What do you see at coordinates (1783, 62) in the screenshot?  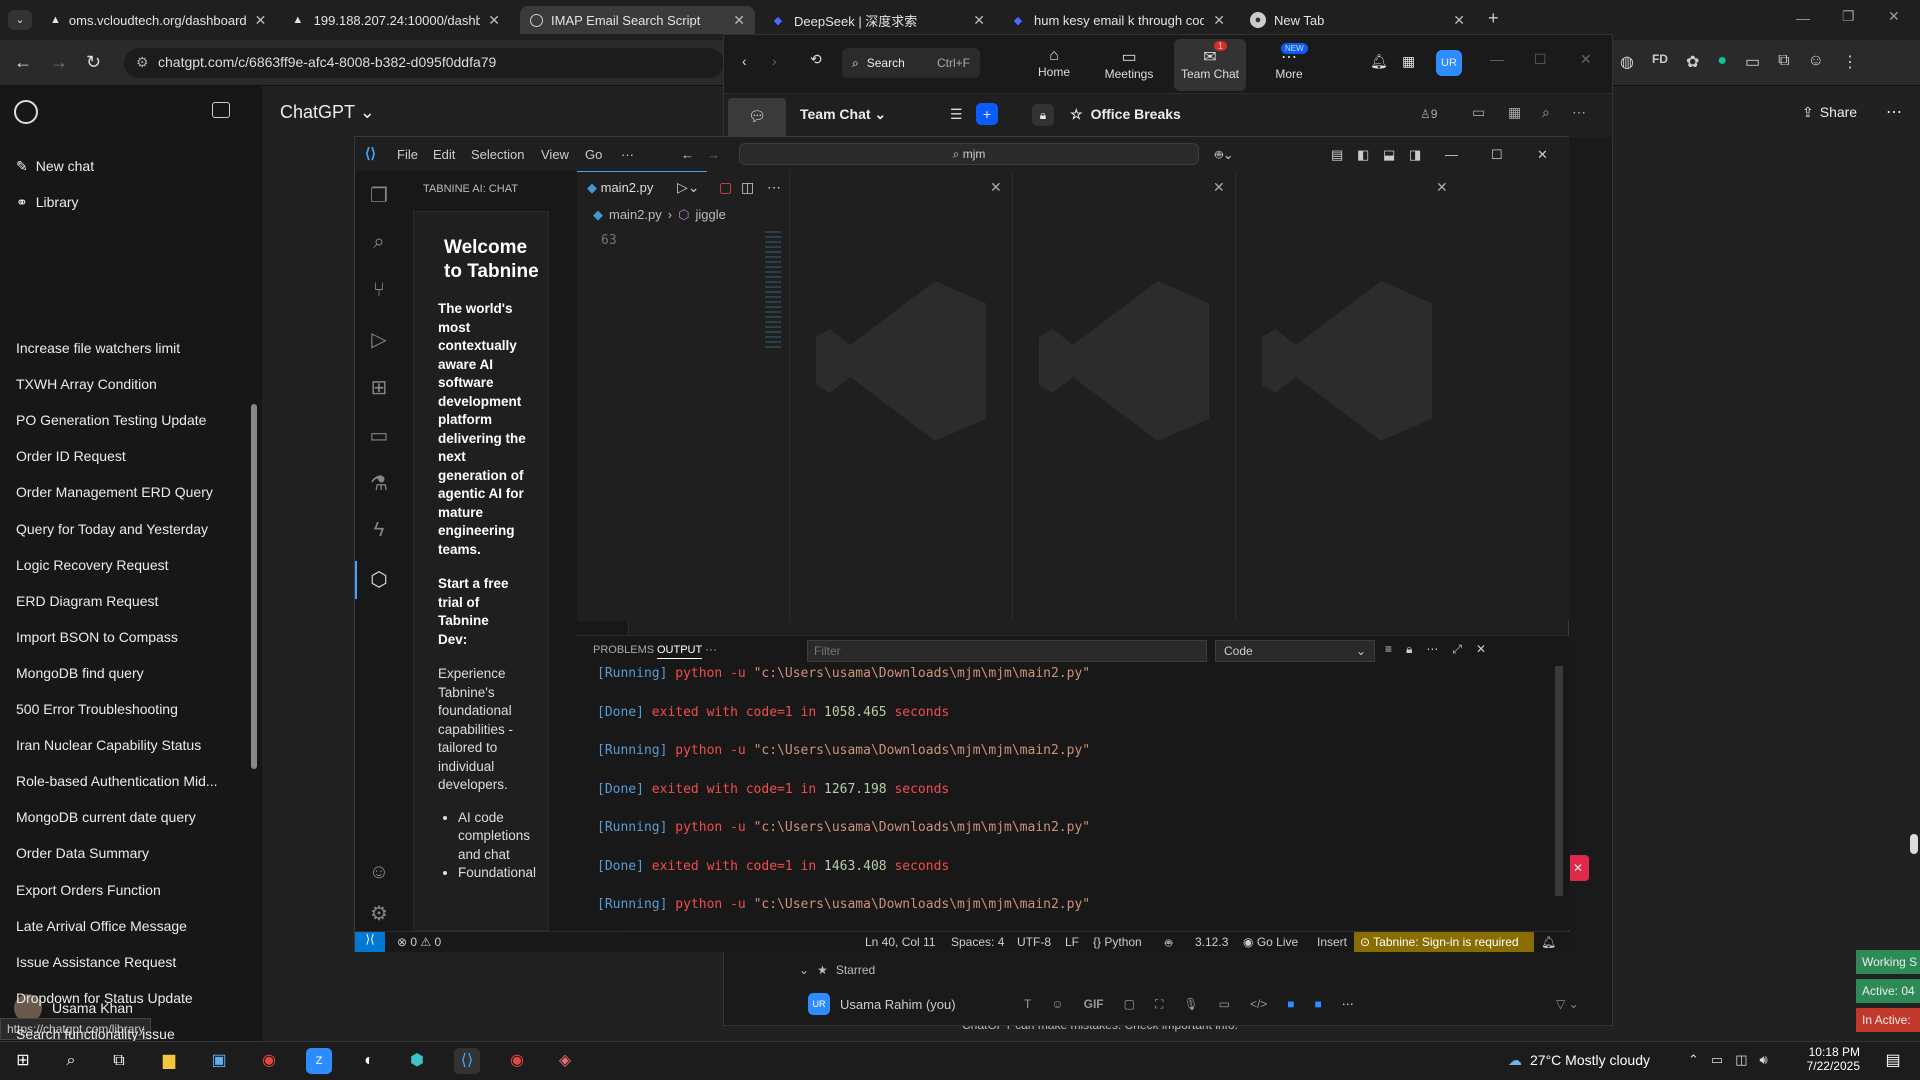 I see `puzzle-icon: ⧉` at bounding box center [1783, 62].